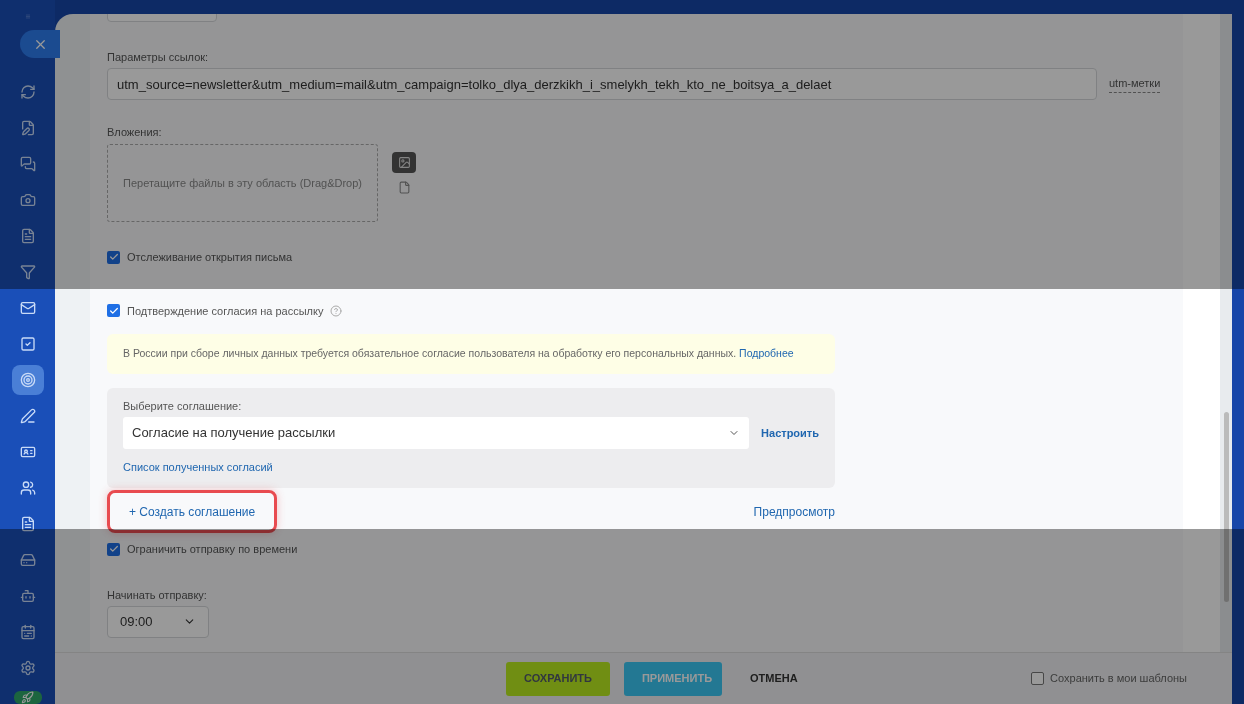 Image resolution: width=1244 pixels, height=704 pixels. Describe the element at coordinates (602, 84) in the screenshot. I see `input-field: utm_source=newsletter&utm_medium=mail&utm_campaign=tolko_dlya_derzkikh_i_smelykh_tekh_kto_ne_boitsya_a_delaet` at that location.